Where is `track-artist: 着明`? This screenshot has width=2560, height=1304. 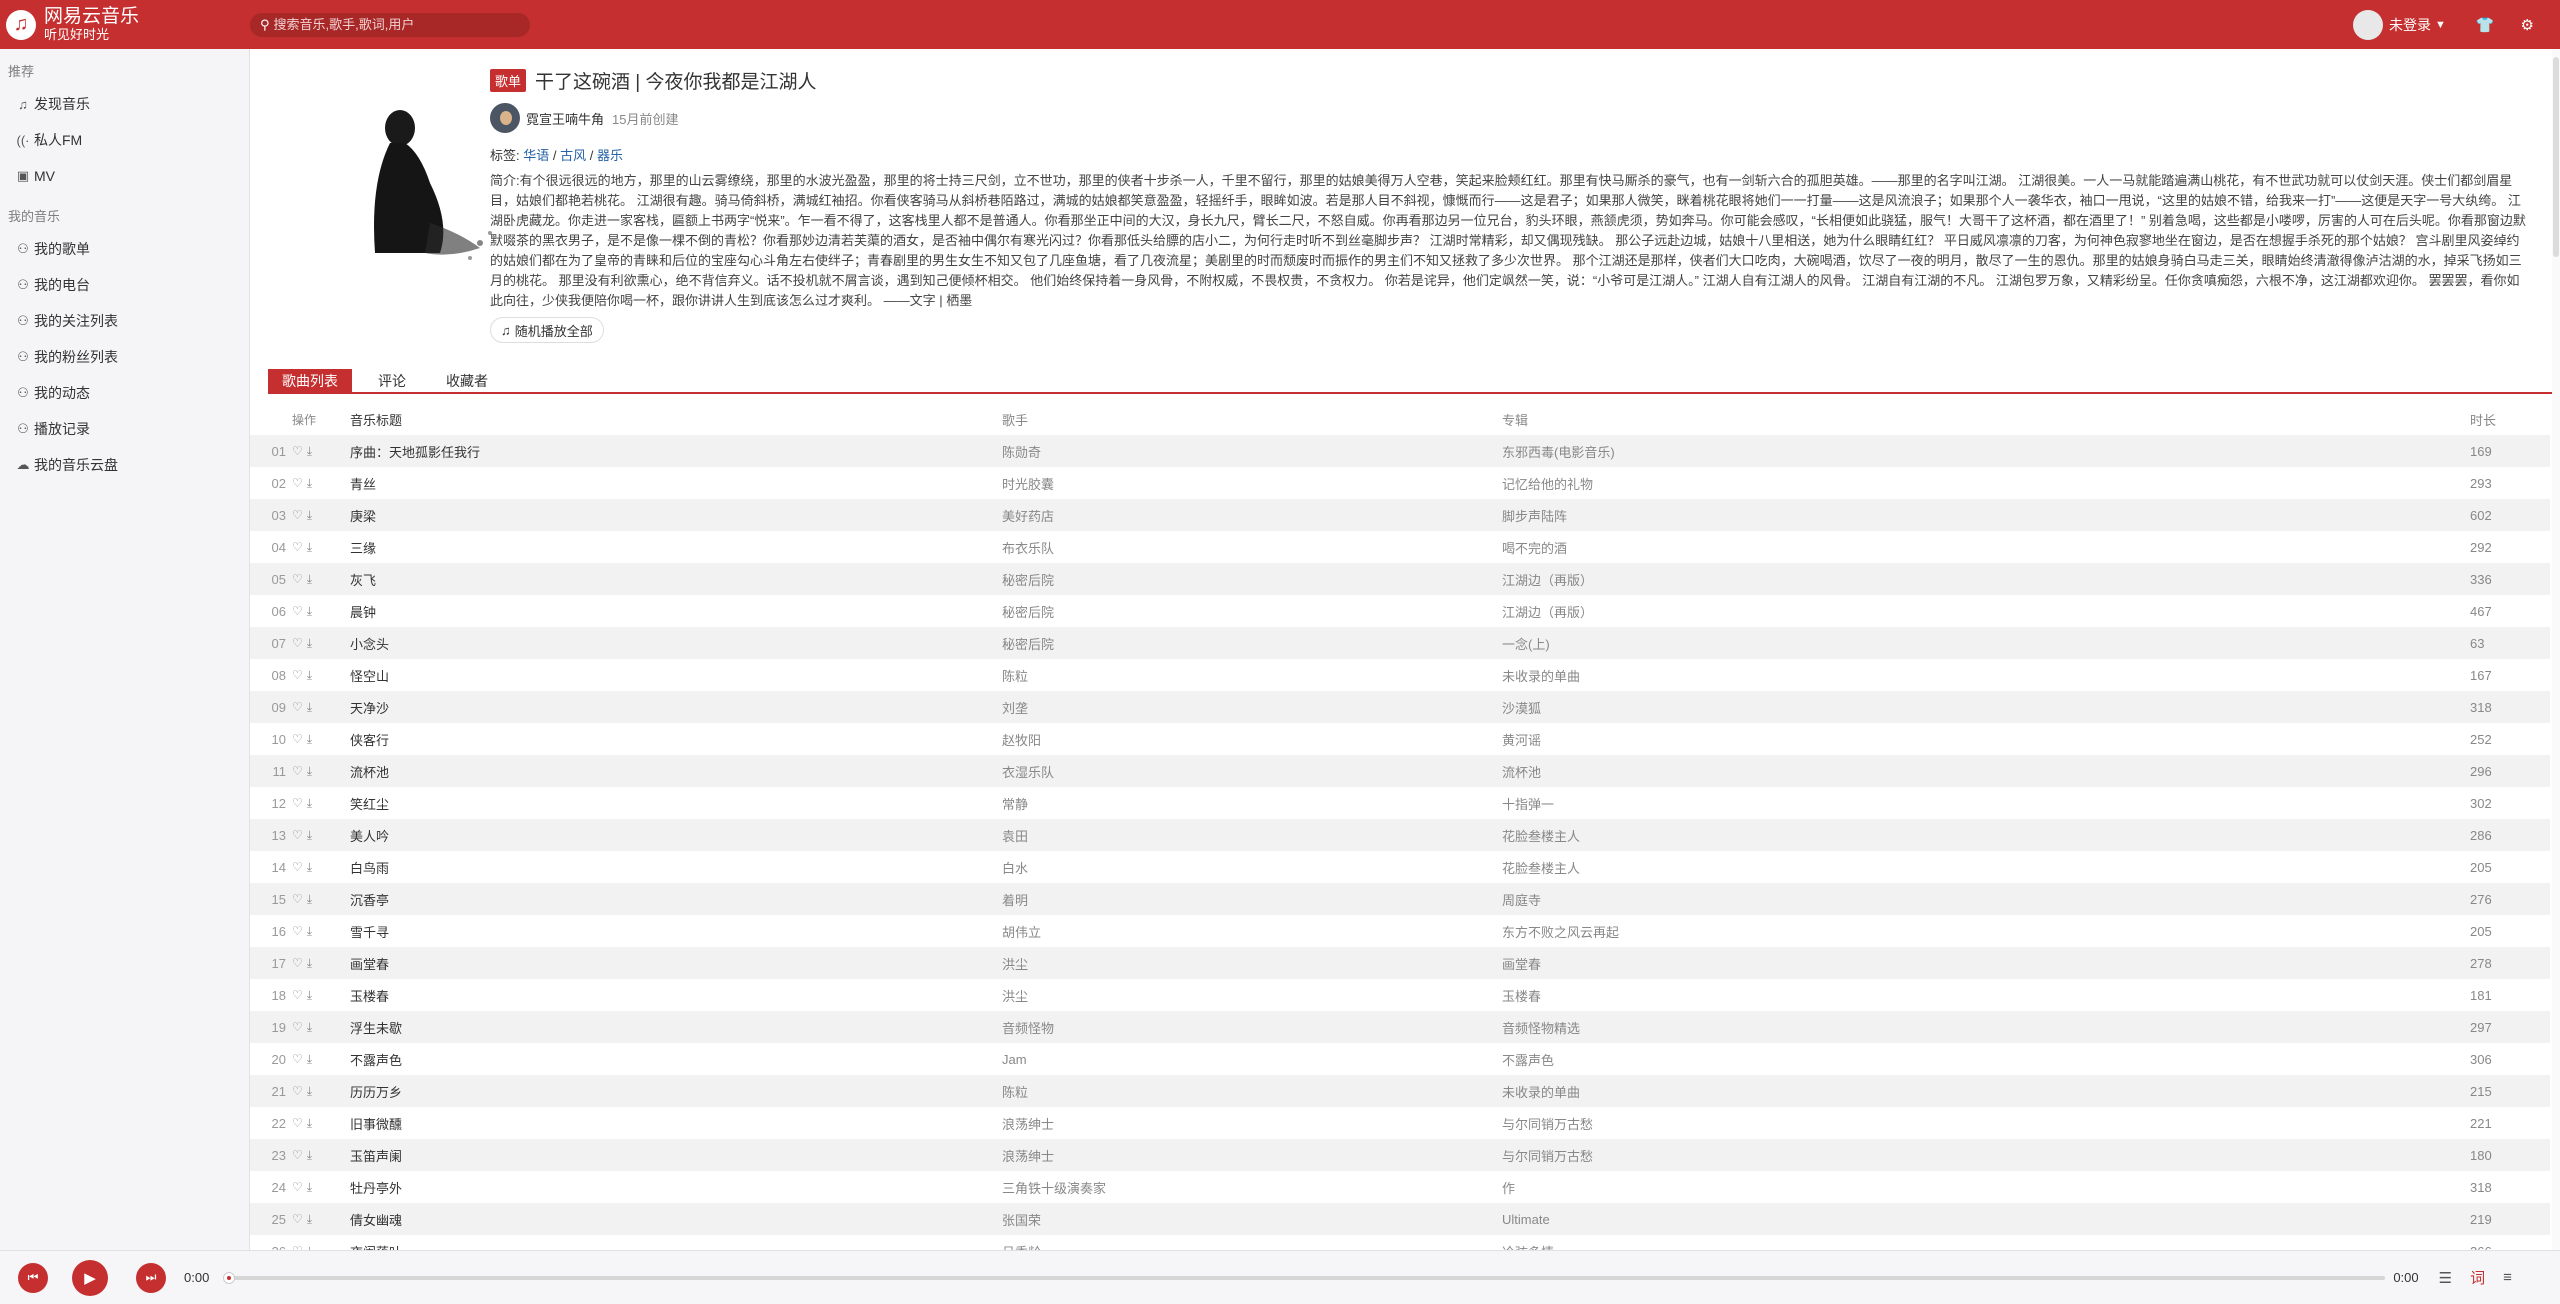 track-artist: 着明 is located at coordinates (1252, 899).